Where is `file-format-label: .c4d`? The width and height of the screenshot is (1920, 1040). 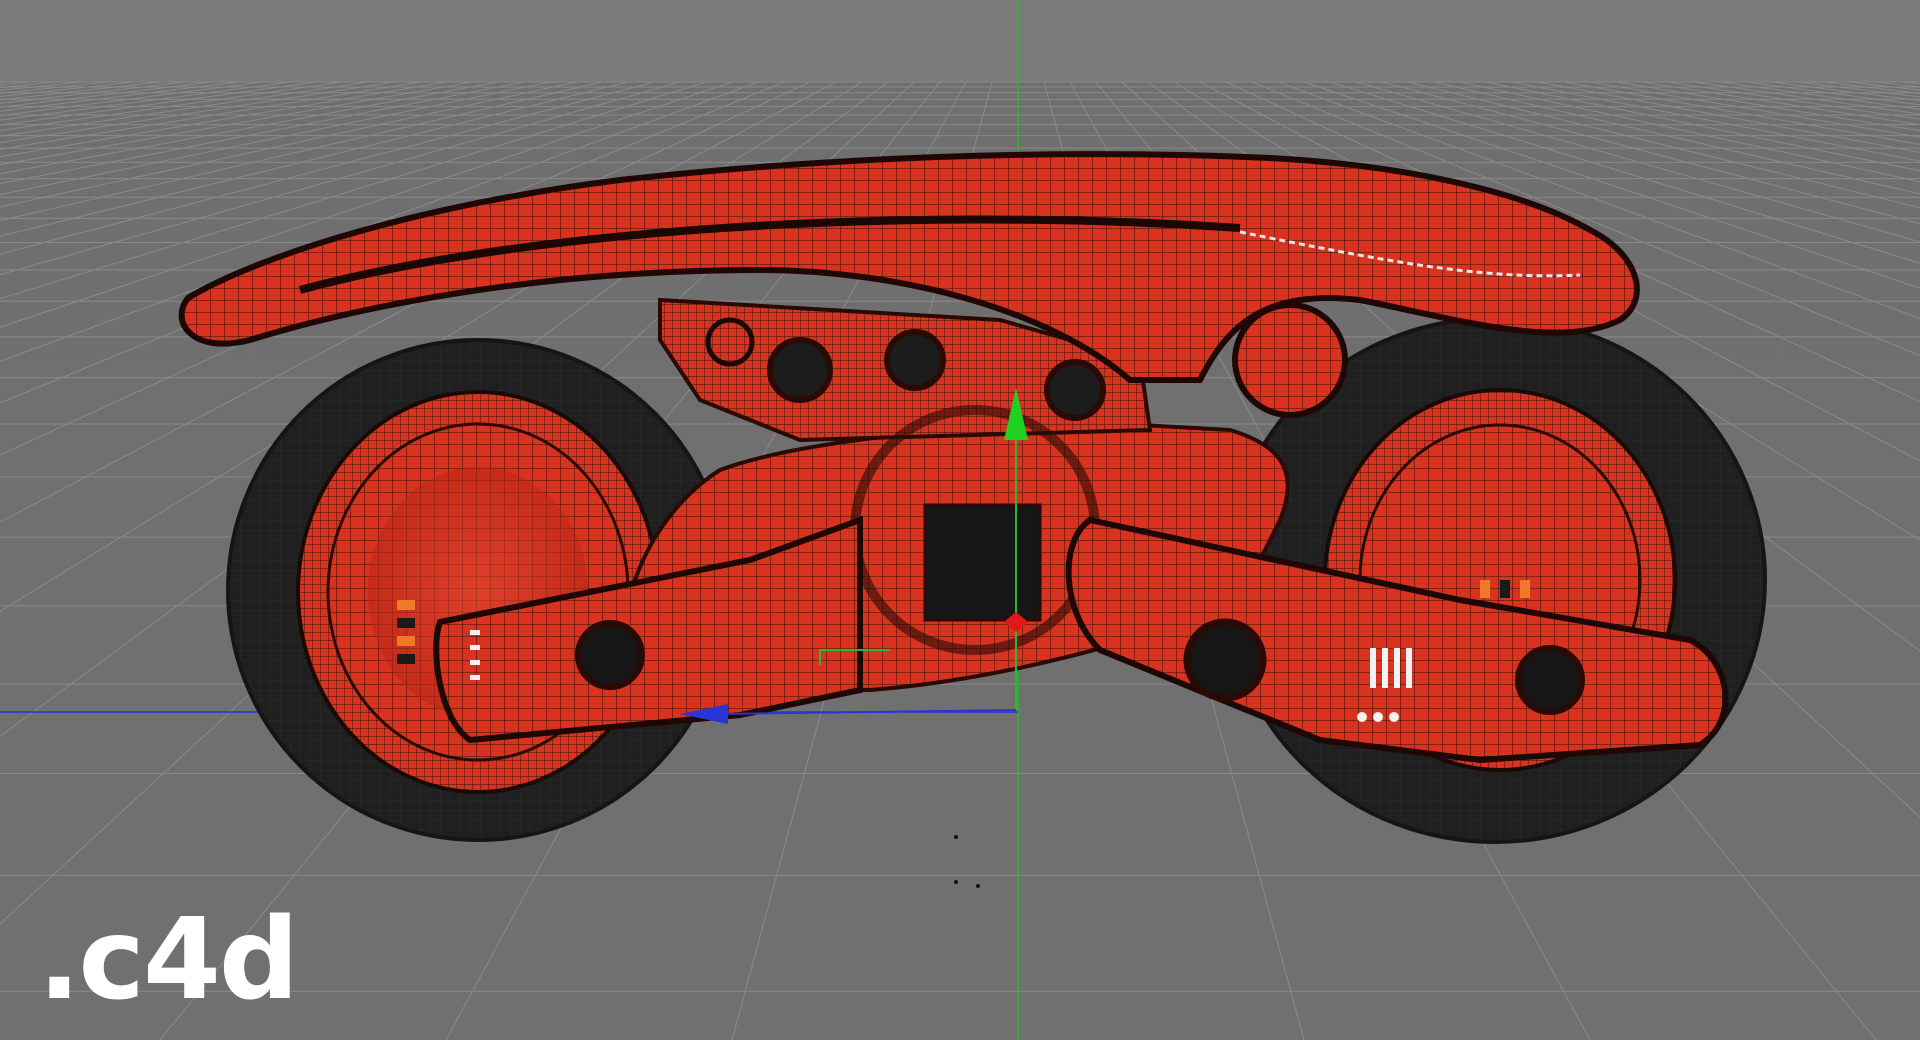 file-format-label: .c4d is located at coordinates (168, 960).